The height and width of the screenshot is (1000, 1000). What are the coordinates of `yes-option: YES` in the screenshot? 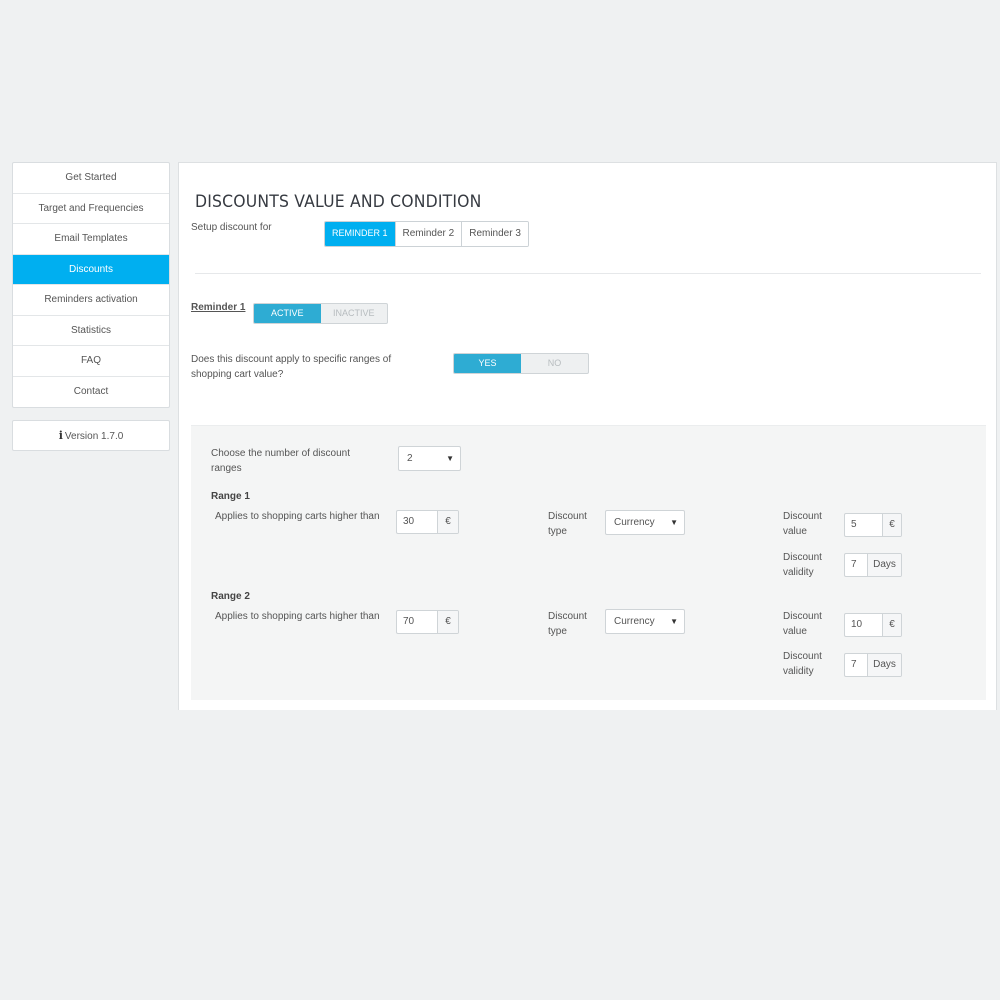 It's located at (487, 363).